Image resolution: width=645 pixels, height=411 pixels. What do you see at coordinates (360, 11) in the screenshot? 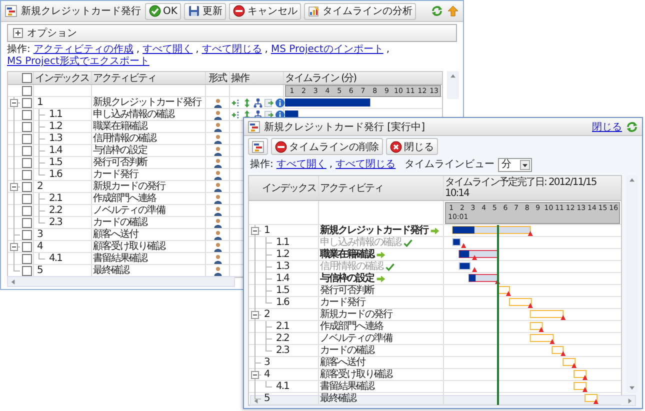
I see `analyze-timeline-button: タイムラインの分析` at bounding box center [360, 11].